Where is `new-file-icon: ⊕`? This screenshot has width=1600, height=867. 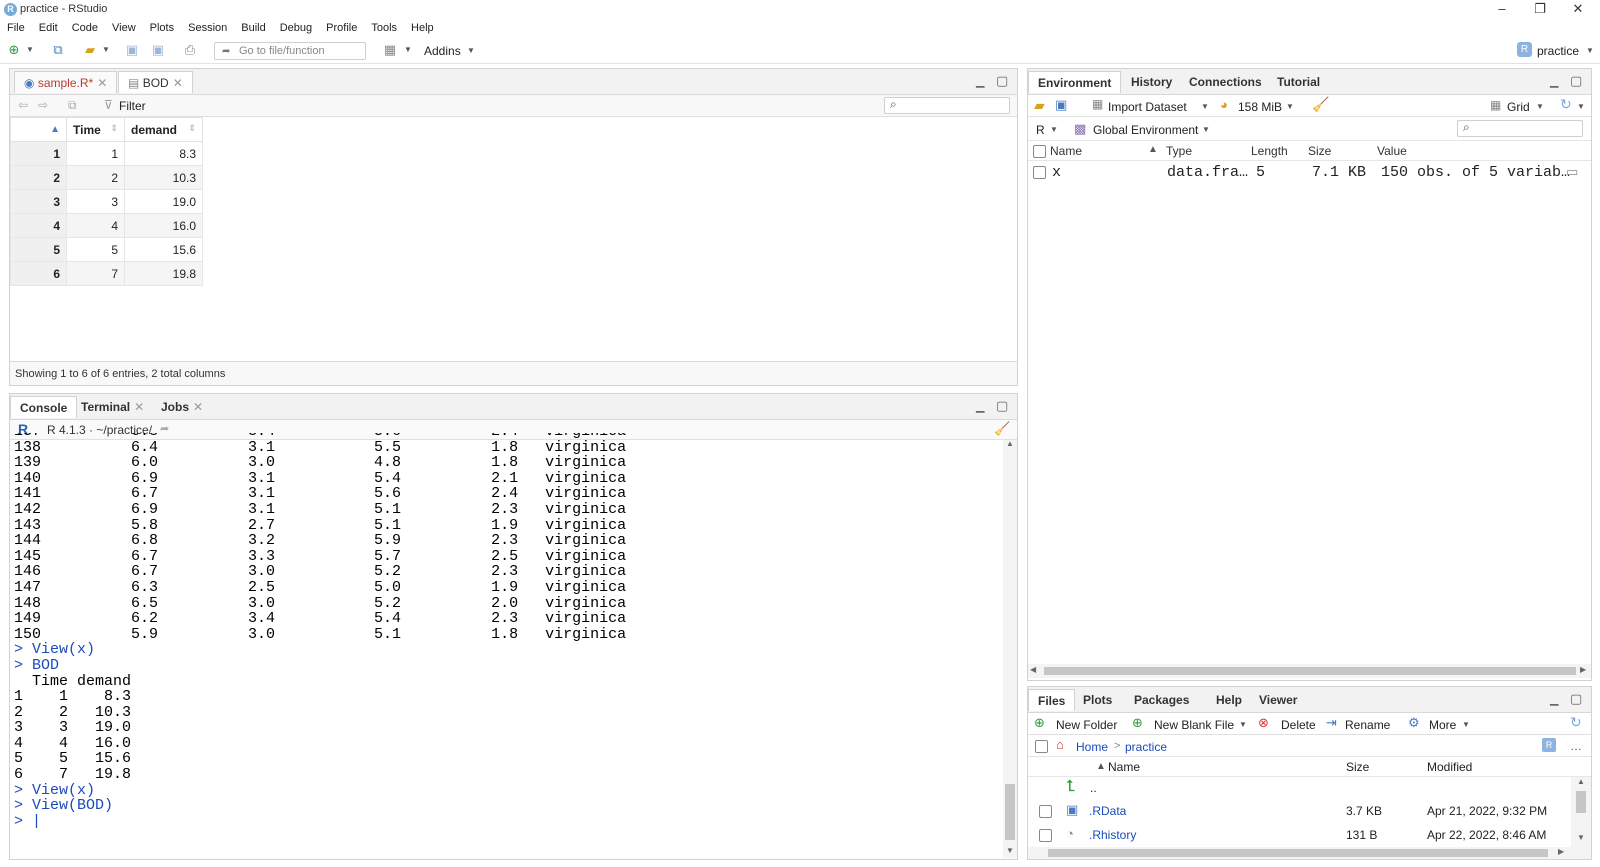 new-file-icon: ⊕ is located at coordinates (14, 50).